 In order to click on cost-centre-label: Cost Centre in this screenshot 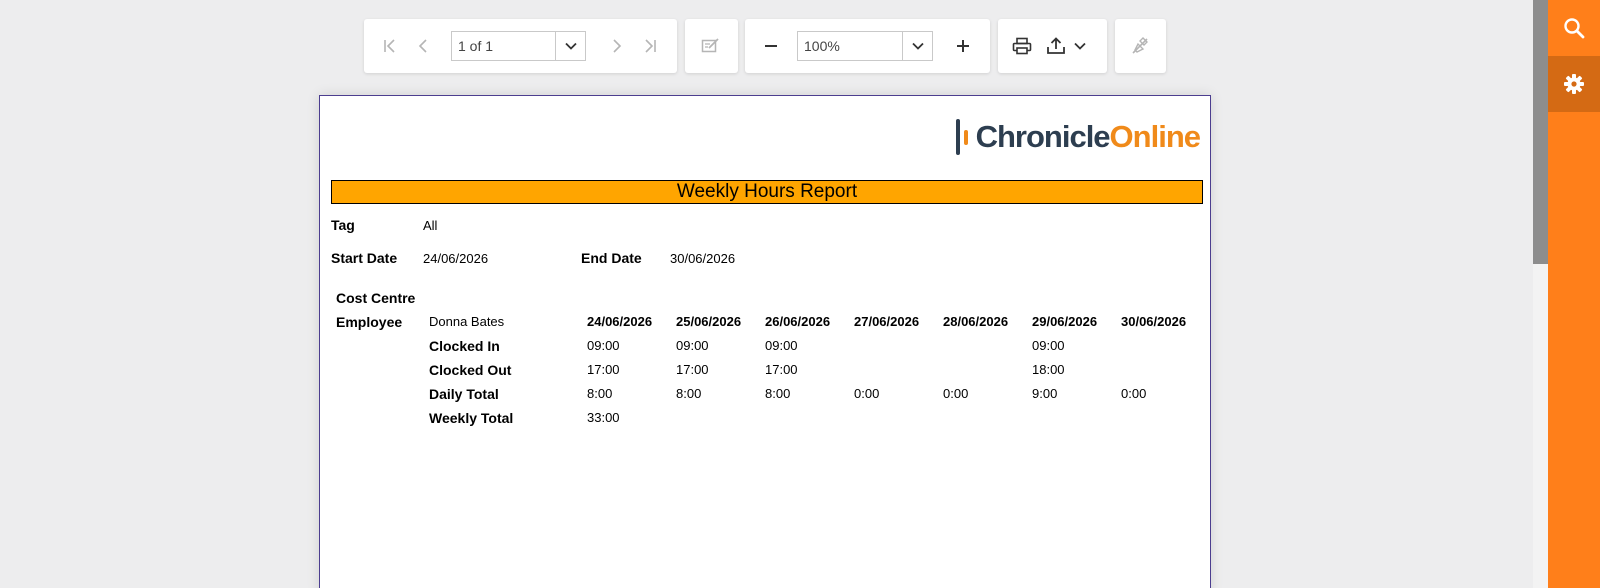, I will do `click(376, 298)`.